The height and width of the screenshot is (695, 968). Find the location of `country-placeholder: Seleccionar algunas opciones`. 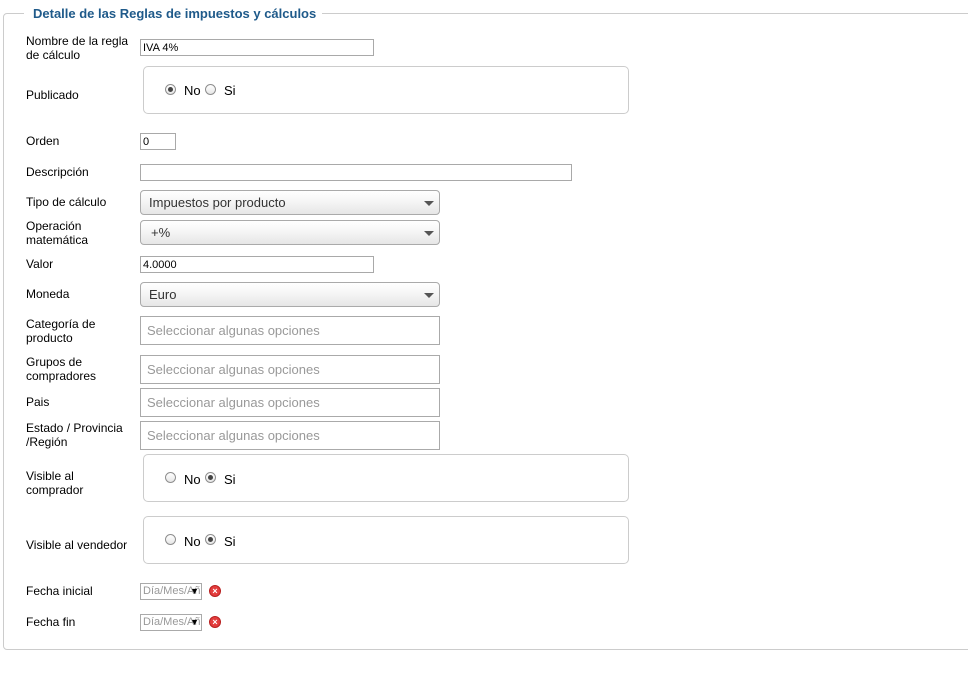

country-placeholder: Seleccionar algunas opciones is located at coordinates (233, 402).